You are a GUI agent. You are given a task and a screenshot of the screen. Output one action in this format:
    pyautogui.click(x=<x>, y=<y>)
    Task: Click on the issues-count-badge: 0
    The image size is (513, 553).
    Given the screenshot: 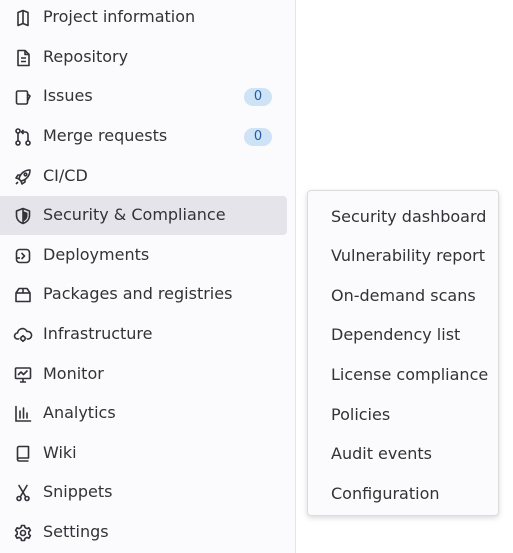 What is the action you would take?
    pyautogui.click(x=258, y=97)
    